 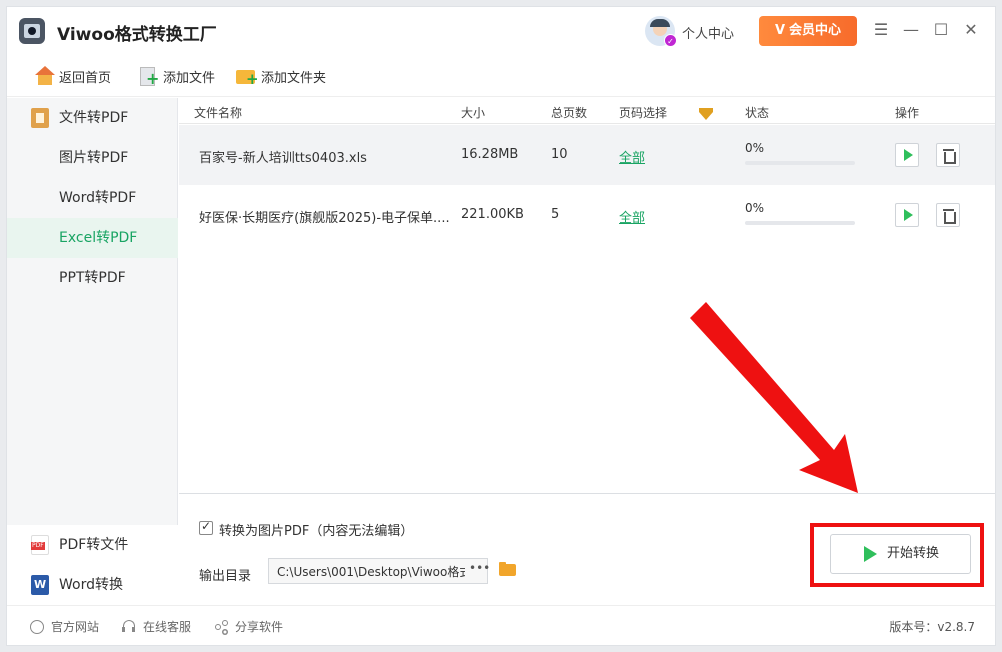 I want to click on word-icon, so click(x=40, y=585).